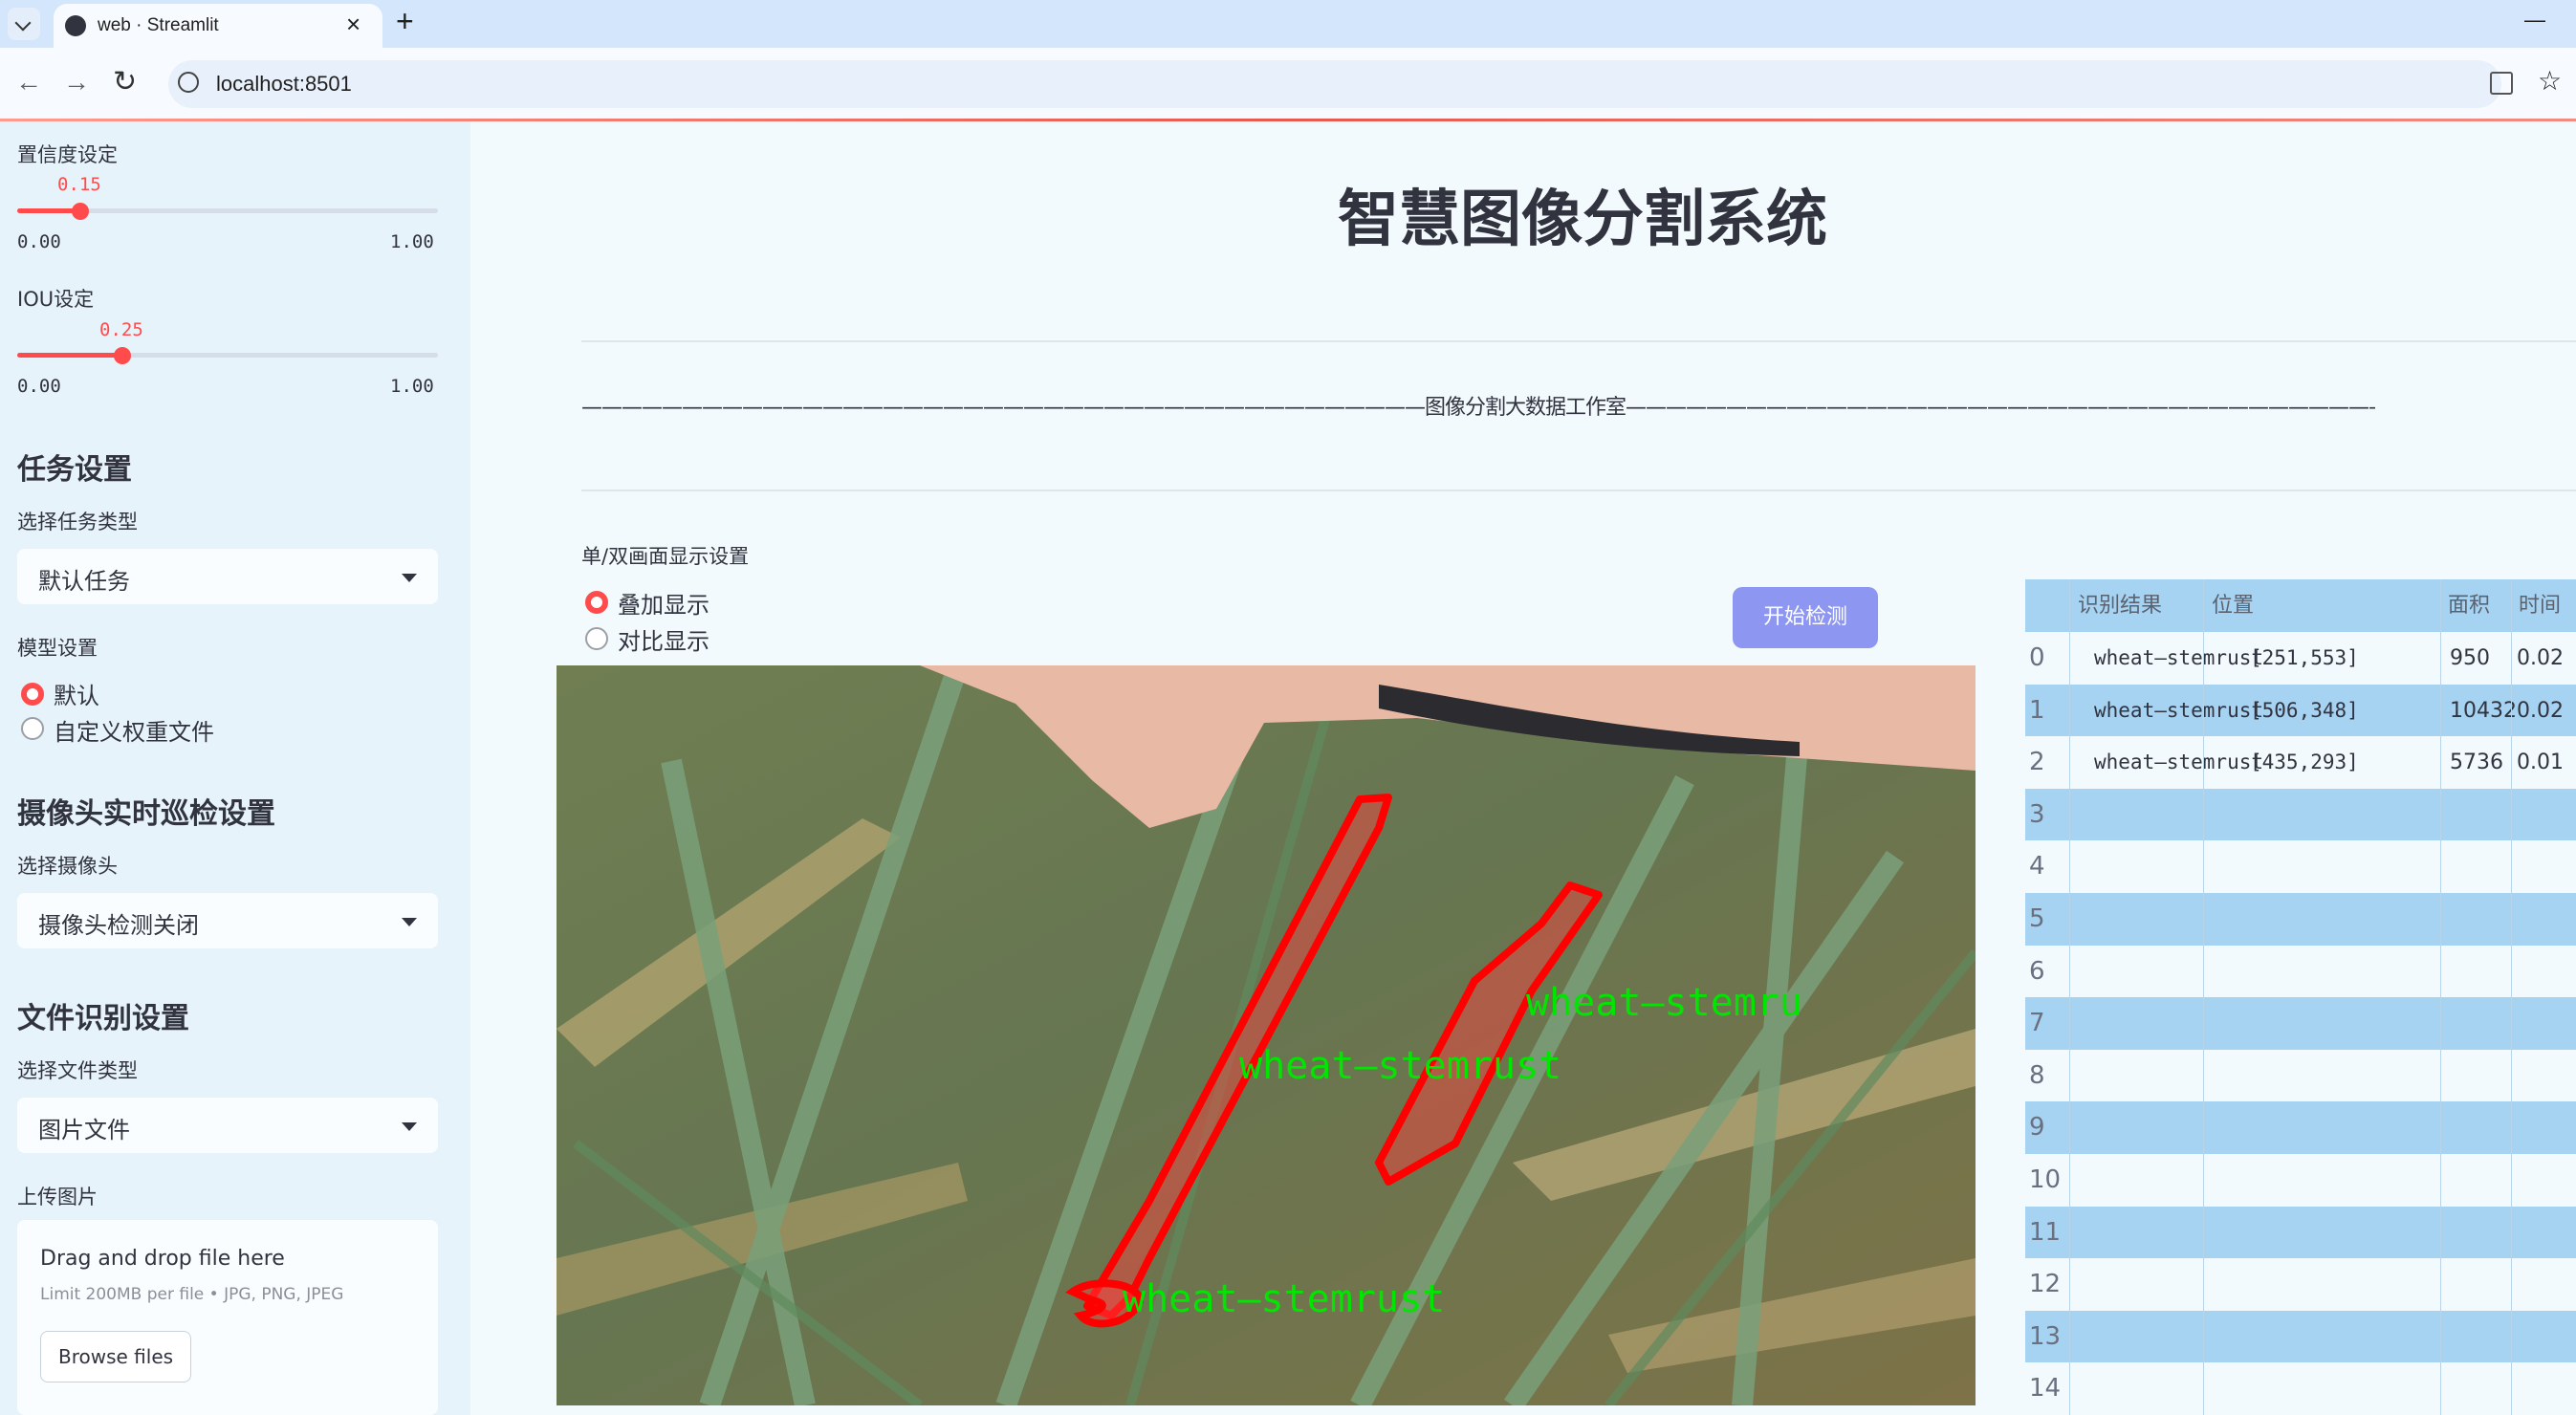 Image resolution: width=2576 pixels, height=1415 pixels. What do you see at coordinates (2120, 606) in the screenshot?
I see `header-result: 识别结果` at bounding box center [2120, 606].